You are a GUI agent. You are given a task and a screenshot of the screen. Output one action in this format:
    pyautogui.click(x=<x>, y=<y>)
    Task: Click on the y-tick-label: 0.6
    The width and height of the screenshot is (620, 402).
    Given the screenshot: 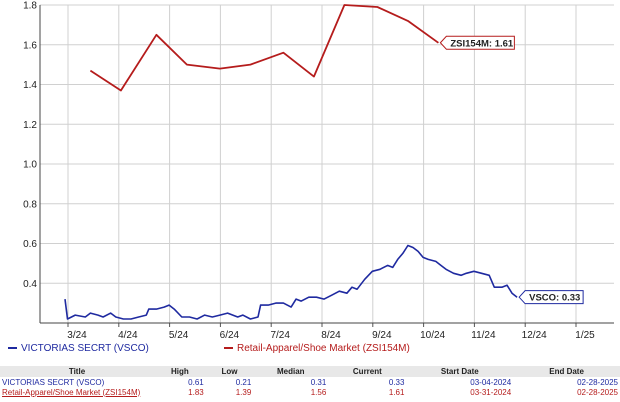 What is the action you would take?
    pyautogui.click(x=30, y=244)
    